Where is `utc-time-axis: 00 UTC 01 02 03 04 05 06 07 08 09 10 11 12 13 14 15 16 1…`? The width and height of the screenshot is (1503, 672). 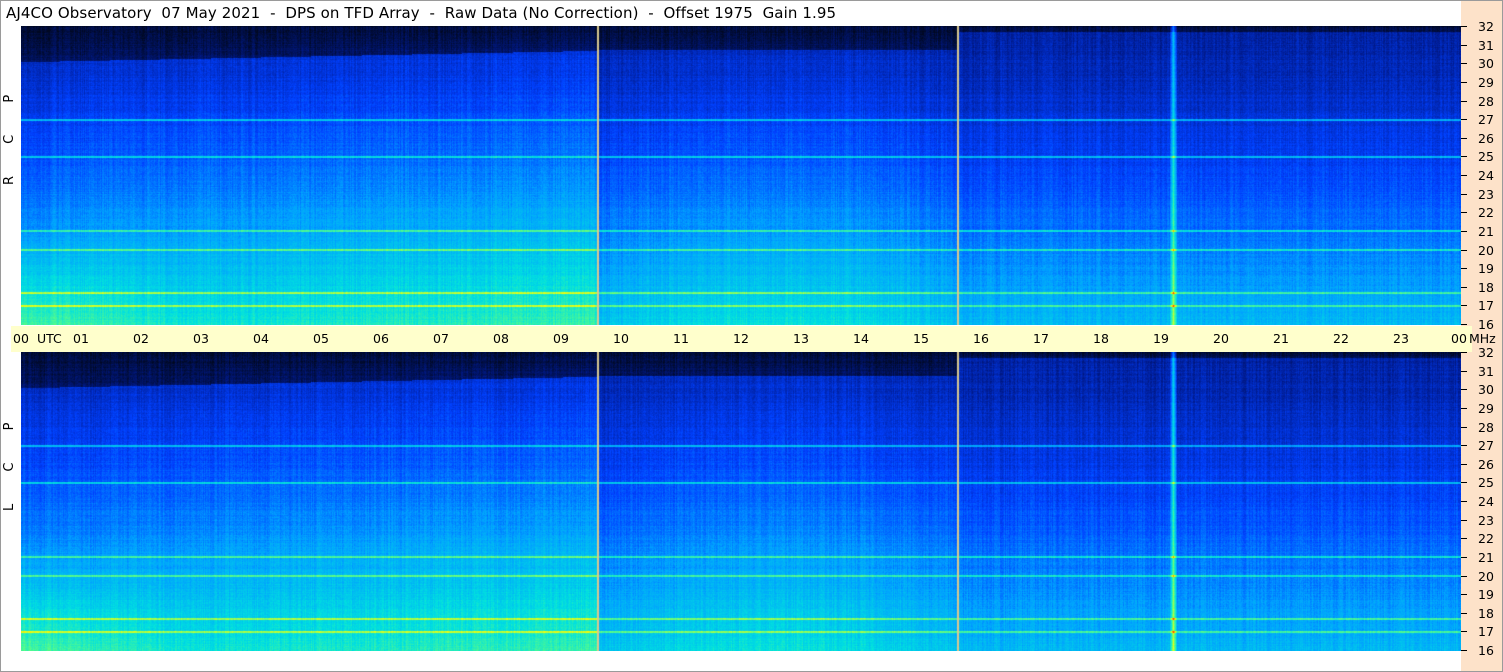
utc-time-axis: 00 UTC 01 02 03 04 05 06 07 08 09 10 11 12 13 14 15 16 1… is located at coordinates (753, 339).